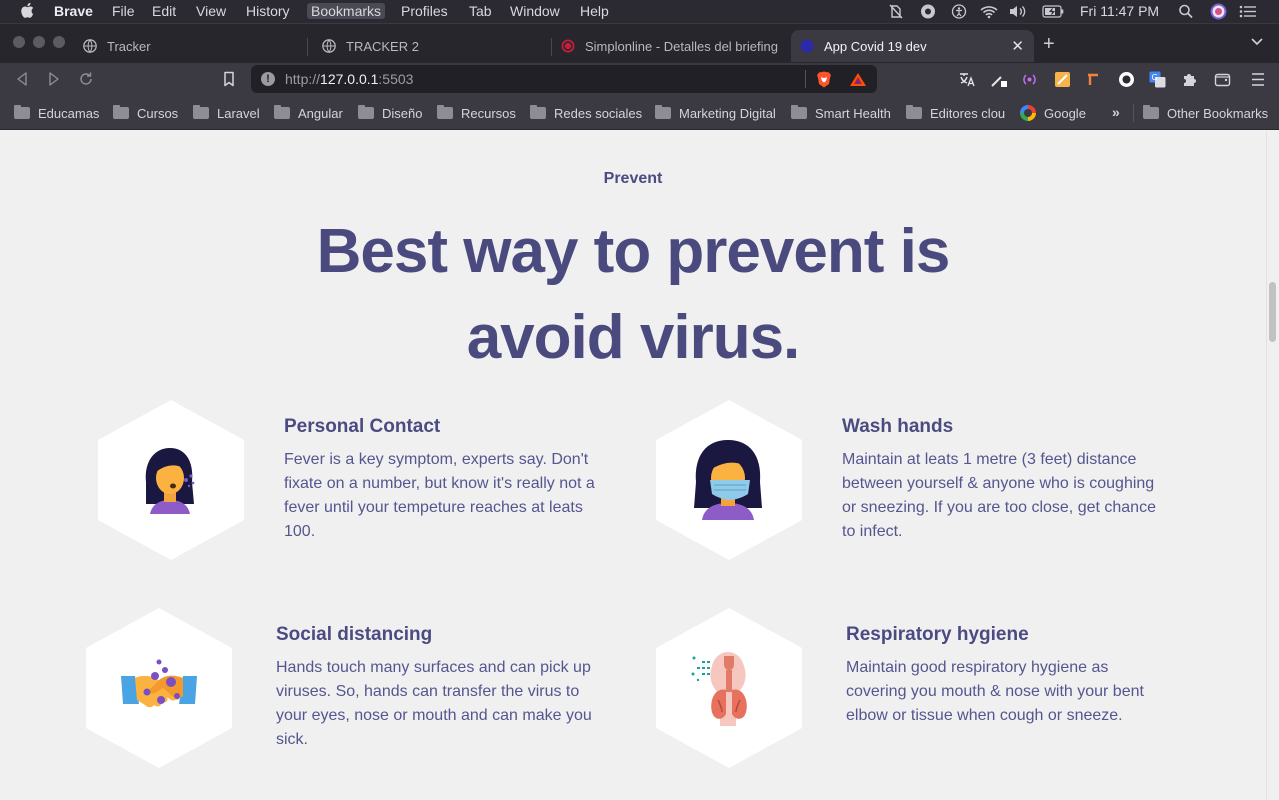 This screenshot has width=1279, height=800. Describe the element at coordinates (211, 11) in the screenshot. I see `menu-view: View` at that location.